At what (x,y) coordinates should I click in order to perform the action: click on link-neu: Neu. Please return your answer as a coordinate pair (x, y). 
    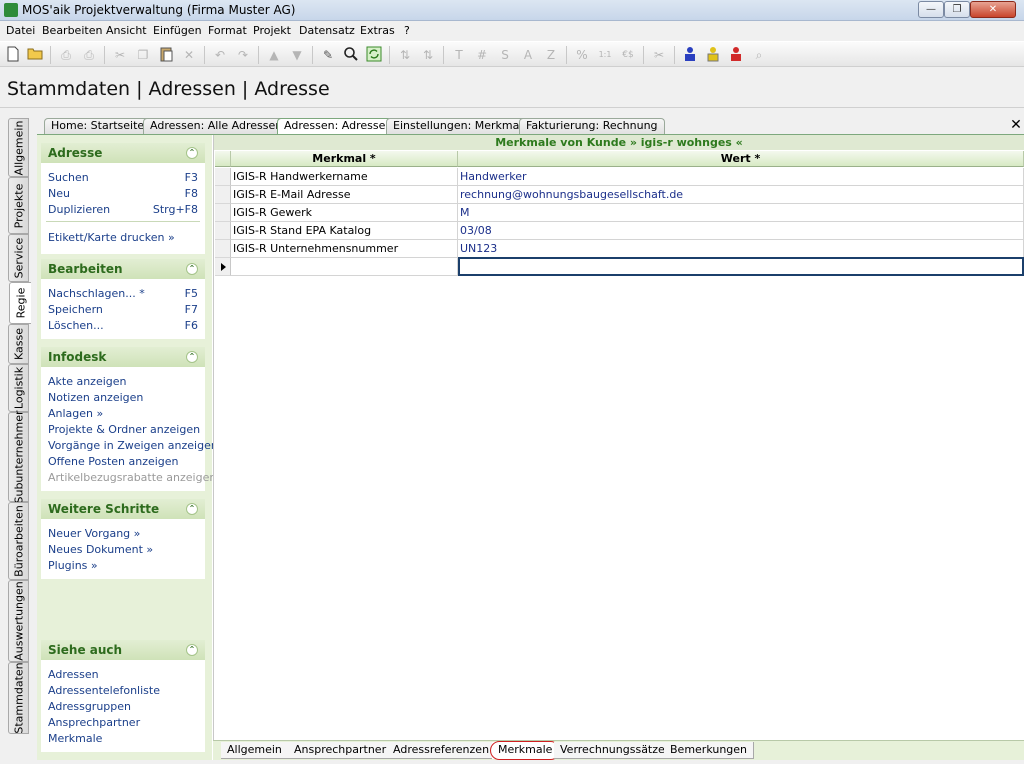
    Looking at the image, I should click on (59, 193).